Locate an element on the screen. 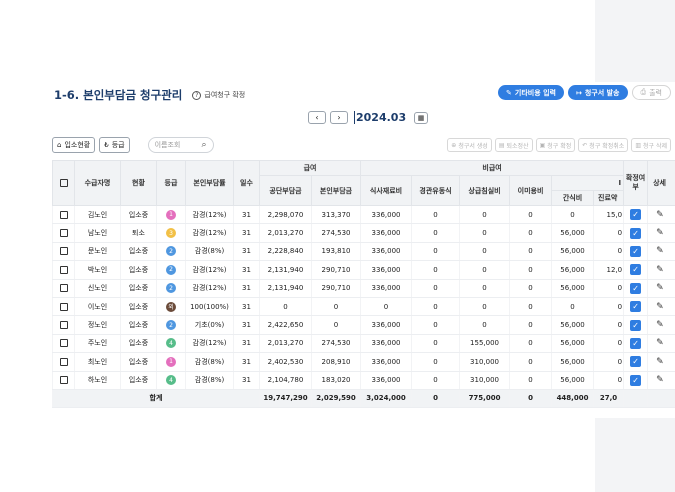 This screenshot has height=492, width=675. chevron-left-icon: ‹ is located at coordinates (317, 117).